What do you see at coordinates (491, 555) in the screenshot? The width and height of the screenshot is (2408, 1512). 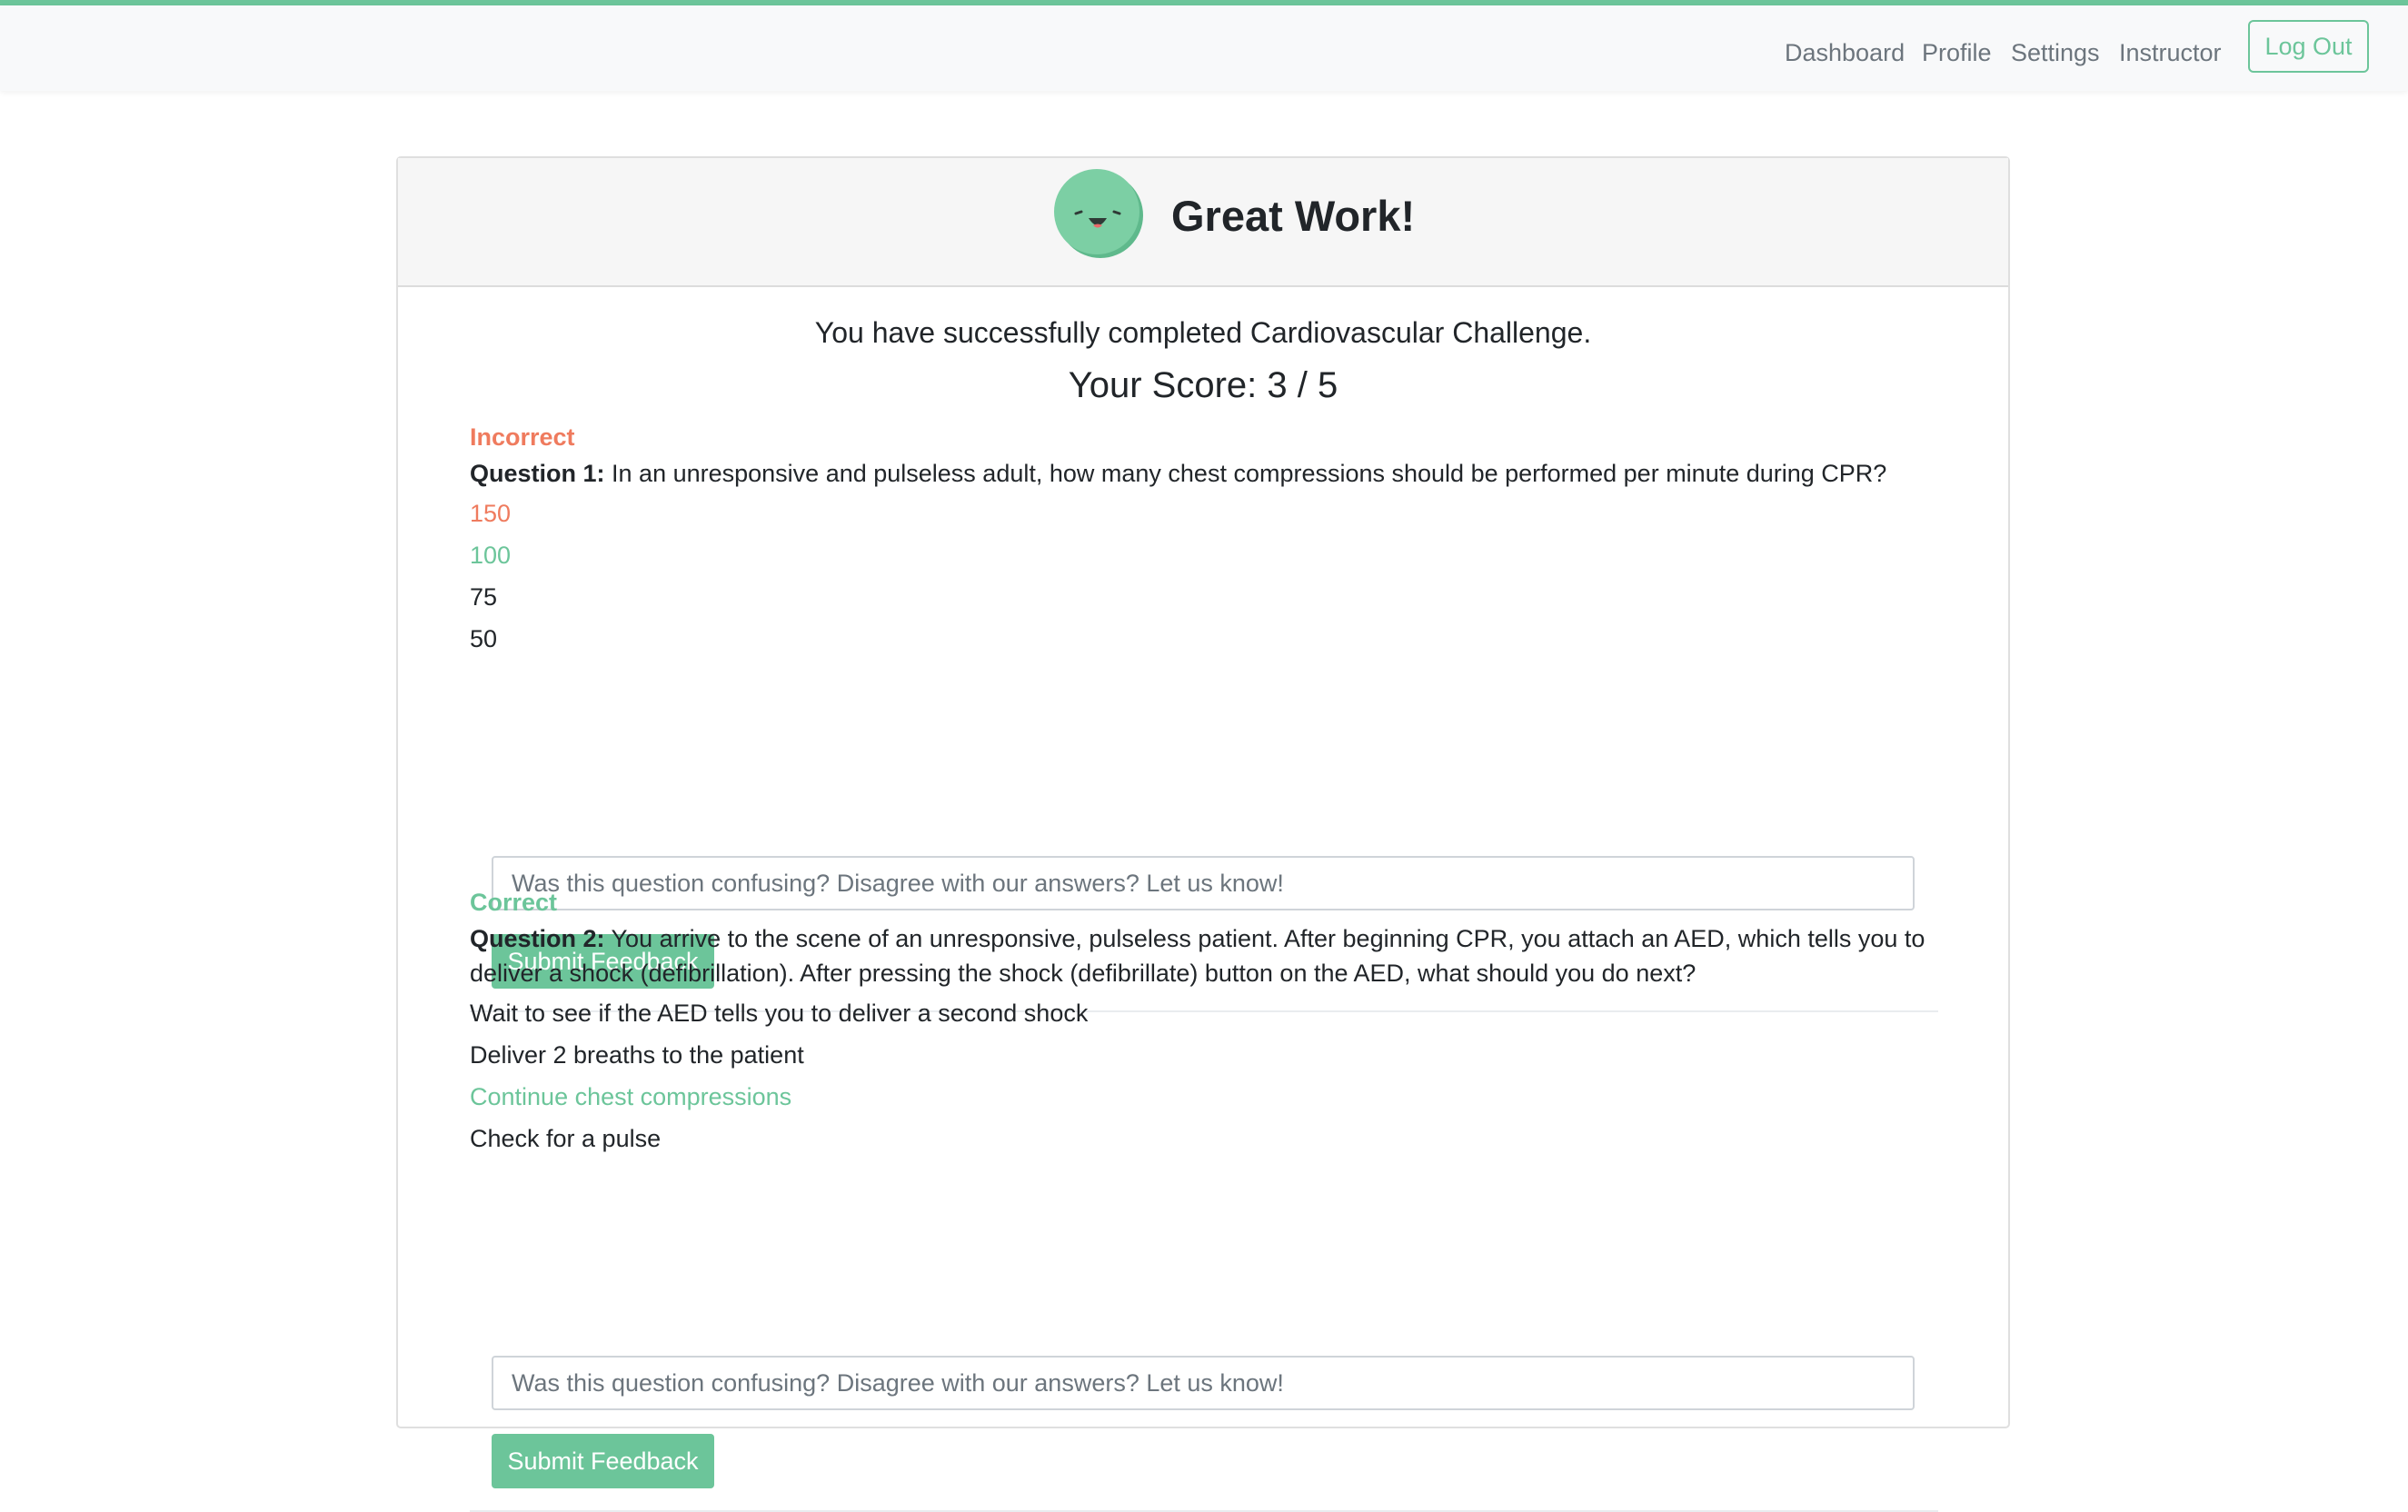 I see `answer-option-correct: 100` at bounding box center [491, 555].